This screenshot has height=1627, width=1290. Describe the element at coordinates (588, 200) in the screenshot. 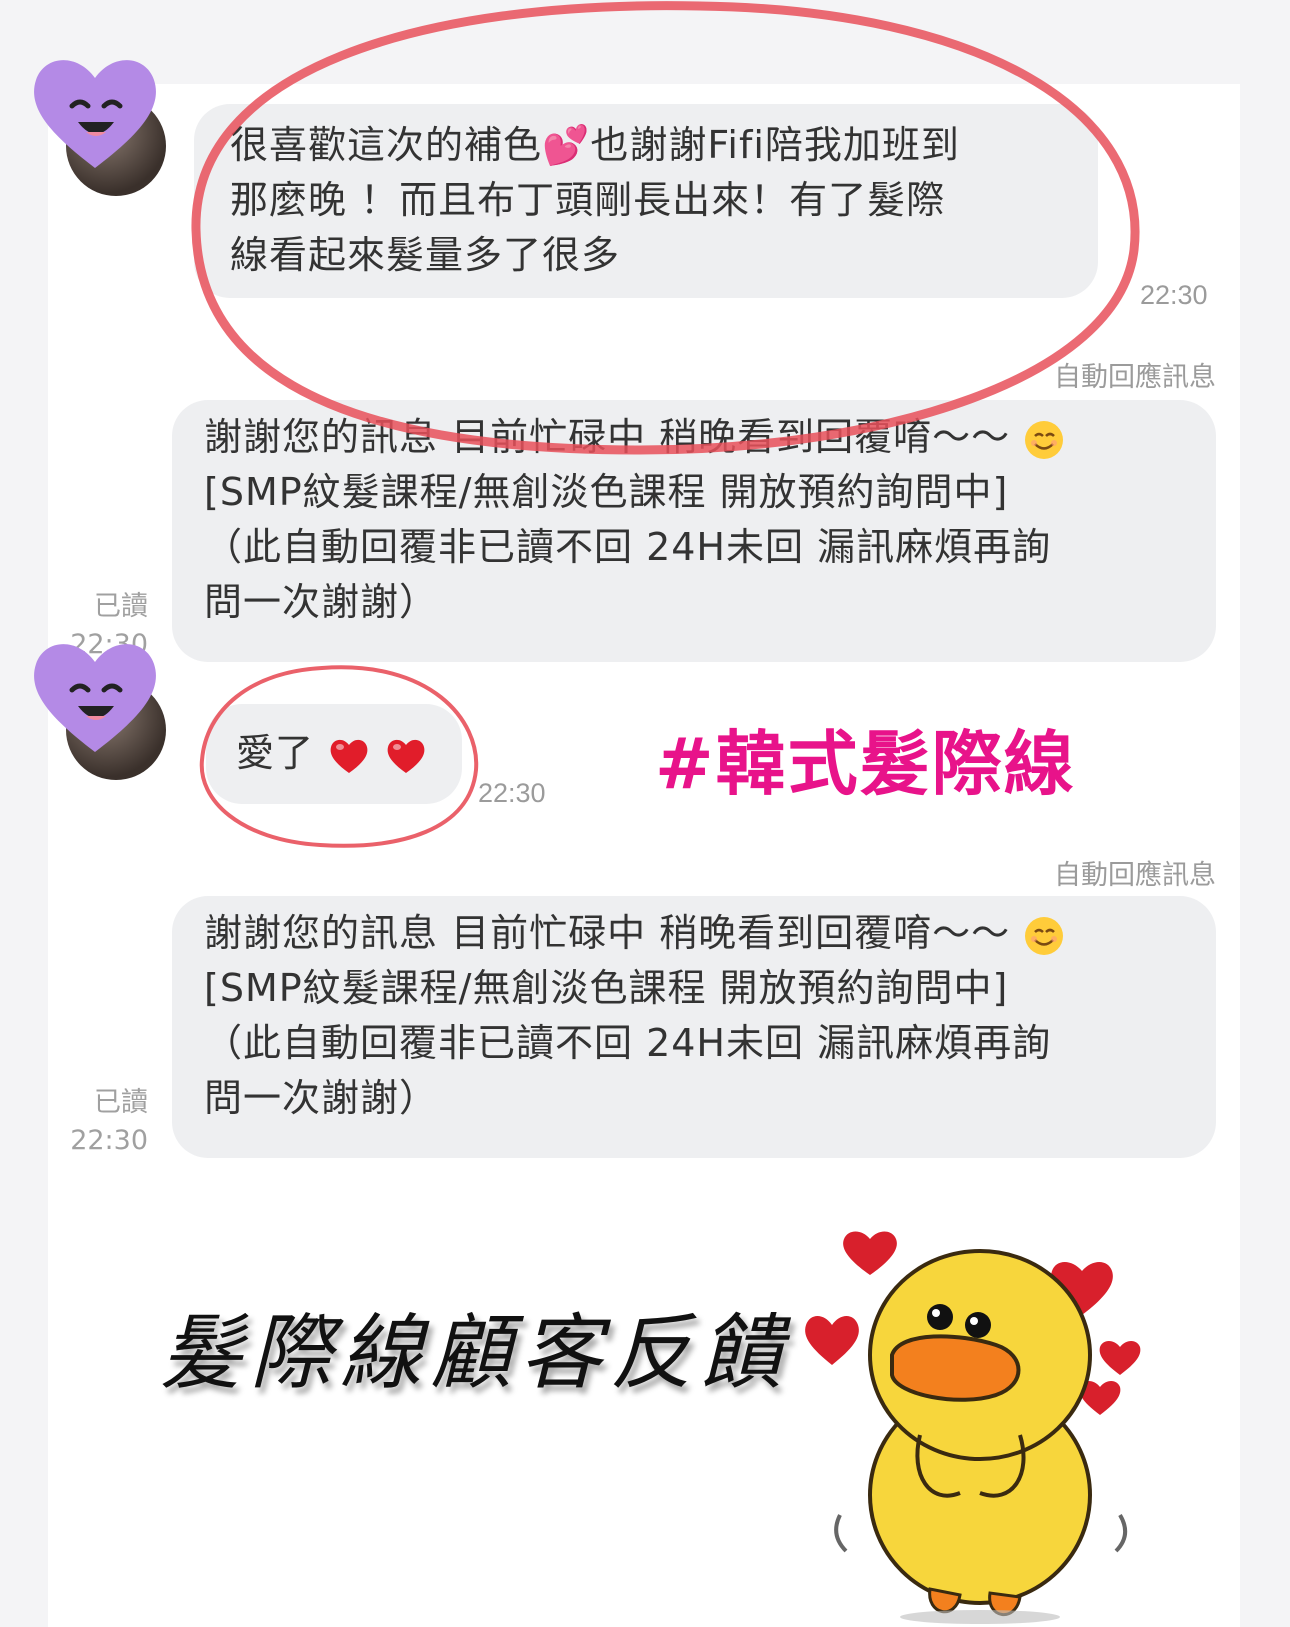

I see `message-line: 那麼晚 ！而且布丁頭剛長出來！有了髮際` at that location.